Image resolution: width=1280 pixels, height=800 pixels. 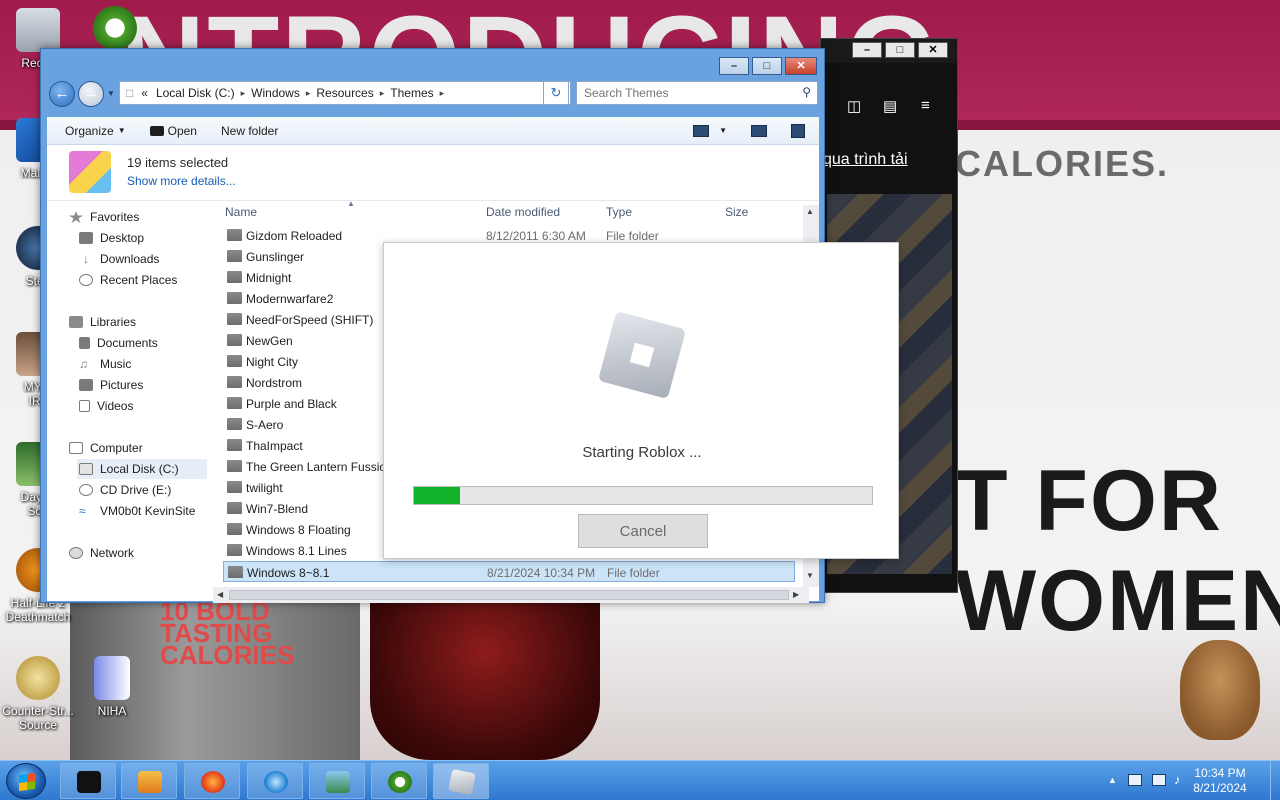 I want to click on browser-close-button: ✕, so click(x=933, y=50).